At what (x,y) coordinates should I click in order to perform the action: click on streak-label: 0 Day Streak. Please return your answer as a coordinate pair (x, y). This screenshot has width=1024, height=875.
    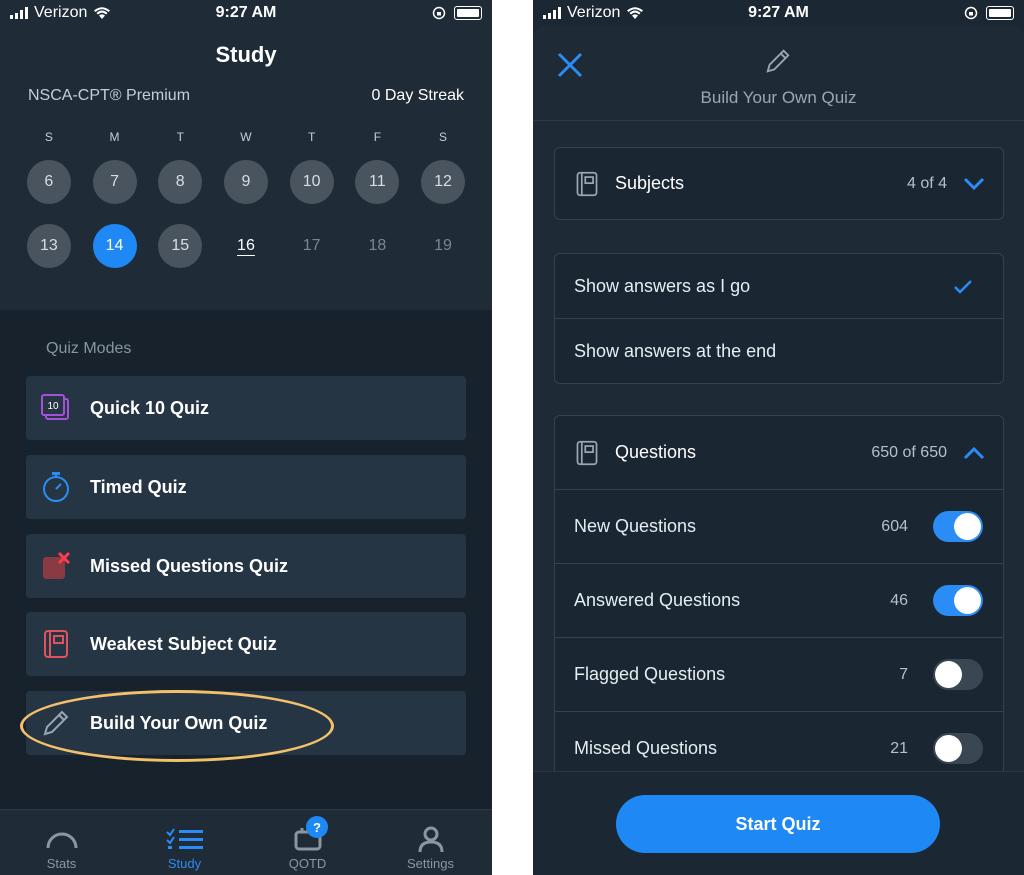
    Looking at the image, I should click on (417, 95).